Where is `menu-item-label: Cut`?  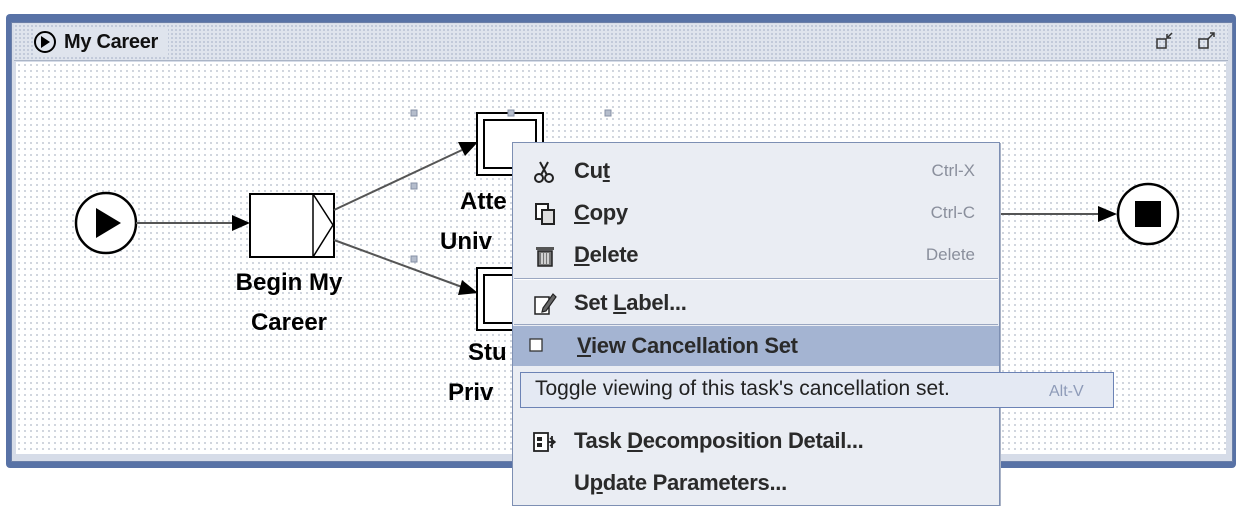
menu-item-label: Cut is located at coordinates (592, 170).